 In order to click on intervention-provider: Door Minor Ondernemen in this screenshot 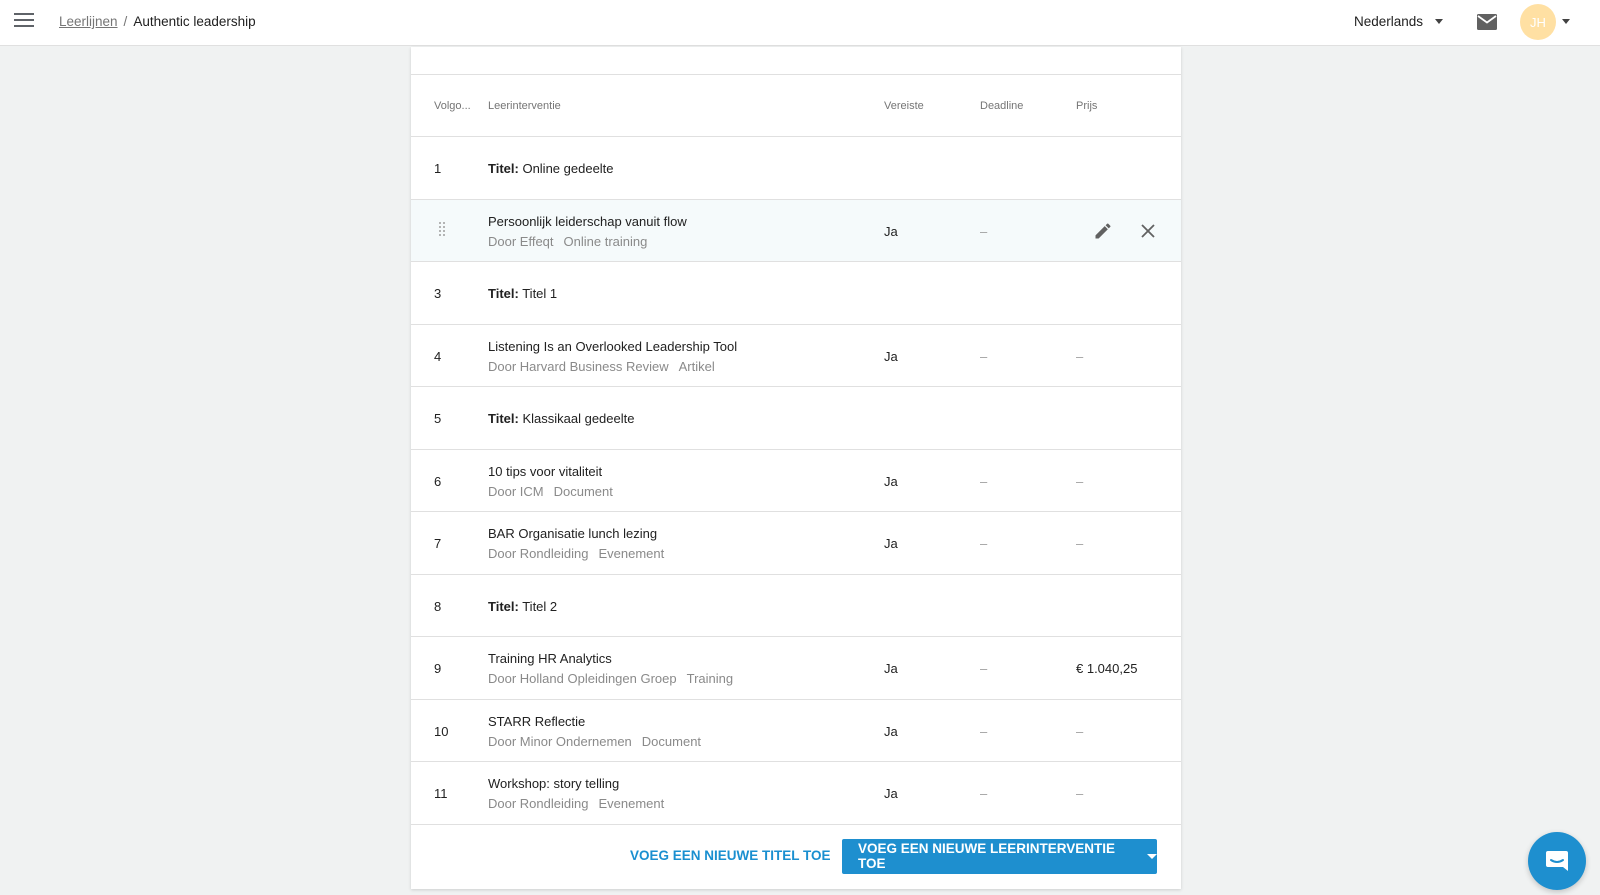, I will do `click(560, 741)`.